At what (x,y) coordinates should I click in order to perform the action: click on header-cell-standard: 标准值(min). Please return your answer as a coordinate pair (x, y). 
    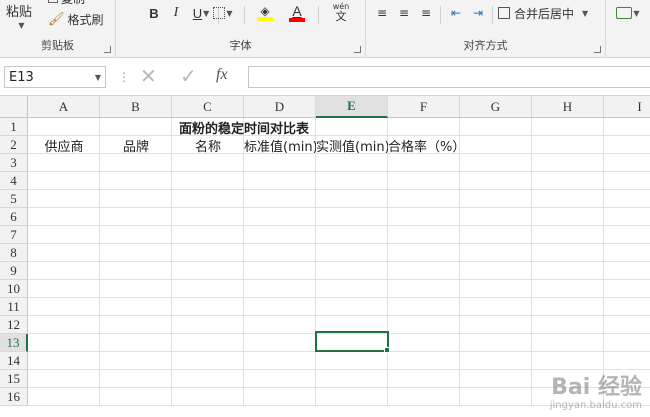
    Looking at the image, I should click on (280, 145).